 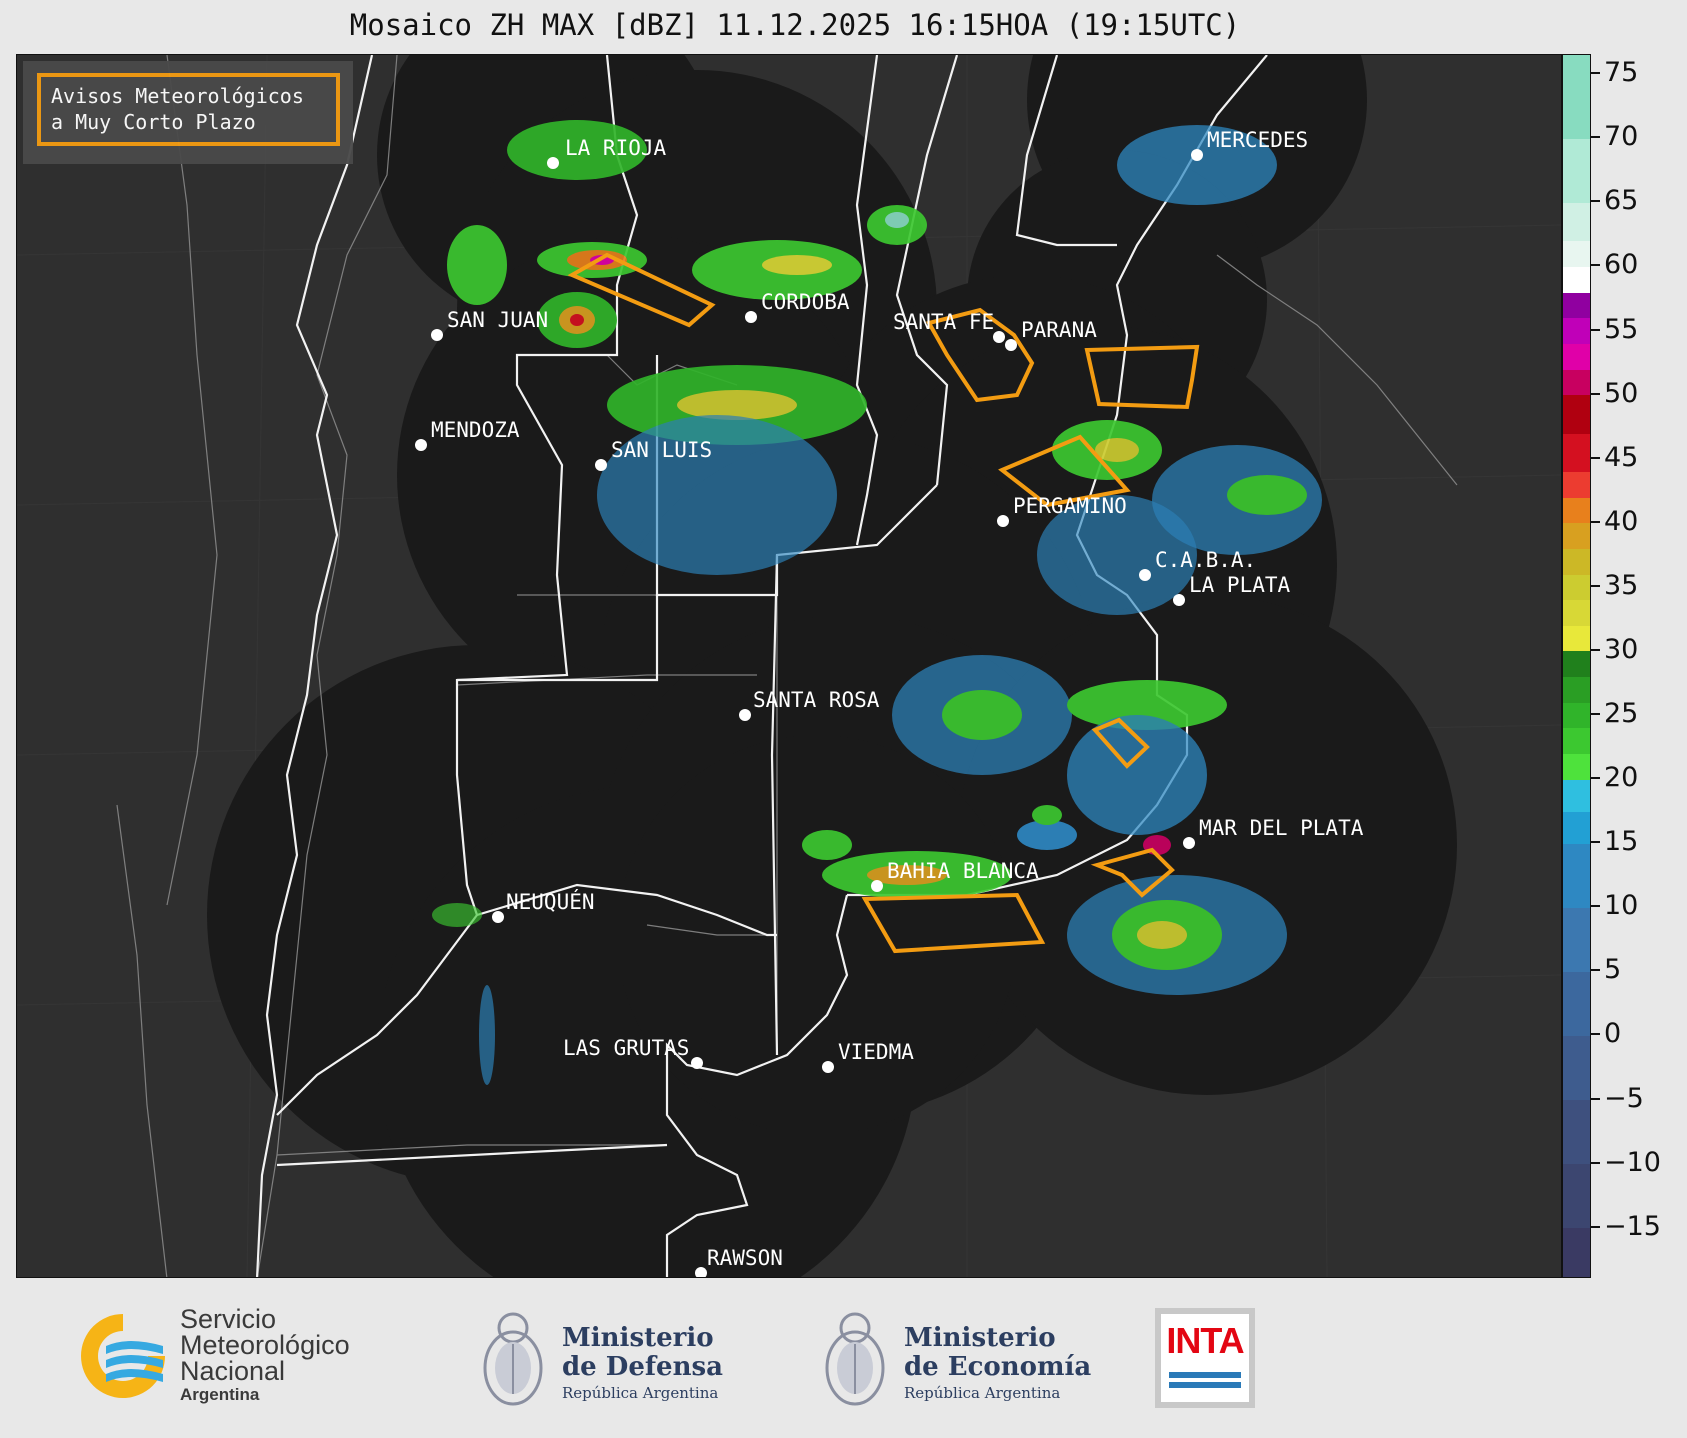 What do you see at coordinates (1621, 842) in the screenshot?
I see `colorbar-tick-label: 15` at bounding box center [1621, 842].